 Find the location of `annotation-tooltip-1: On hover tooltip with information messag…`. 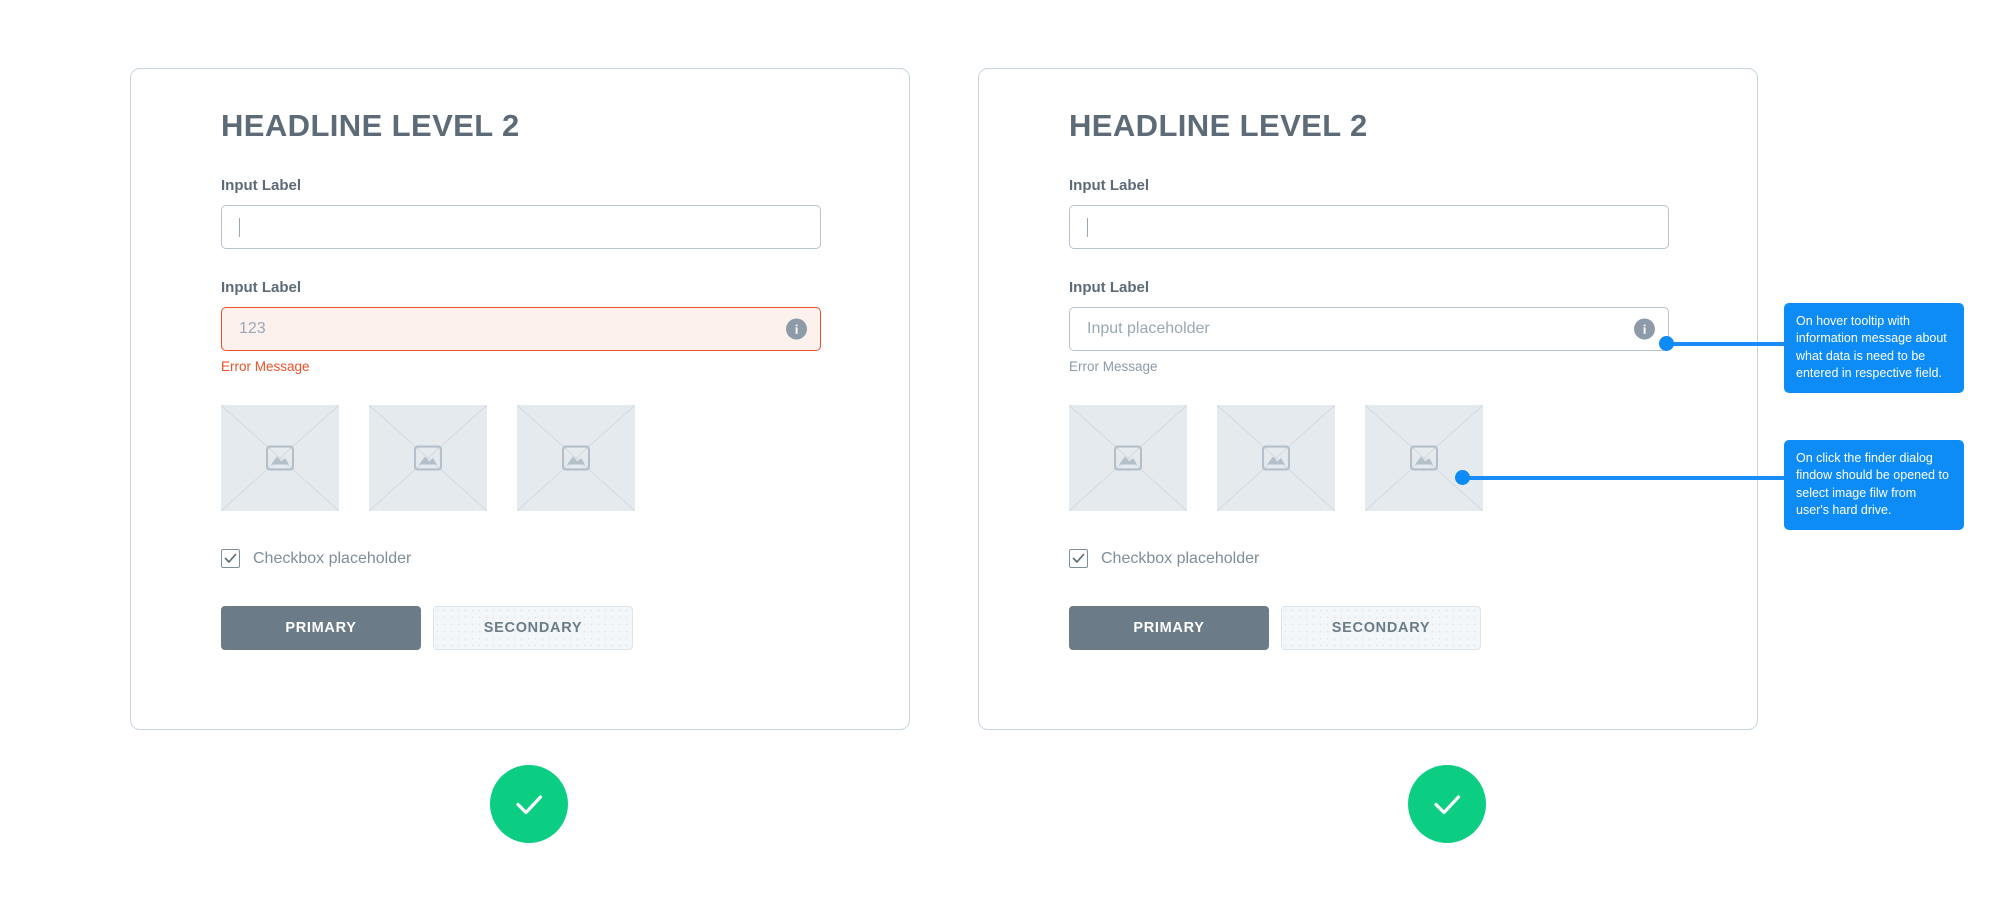

annotation-tooltip-1: On hover tooltip with information messag… is located at coordinates (1874, 348).